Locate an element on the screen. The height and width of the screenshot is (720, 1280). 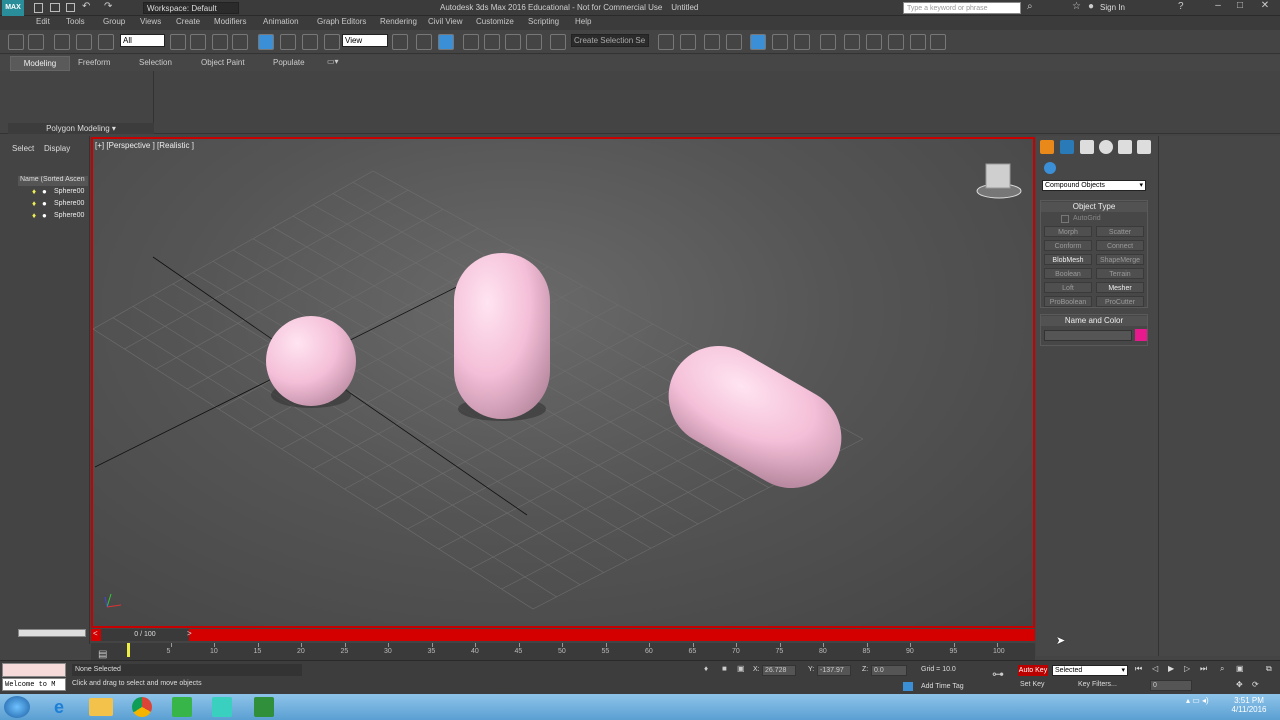
object-type-title: Object Type is located at coordinates (1094, 207).